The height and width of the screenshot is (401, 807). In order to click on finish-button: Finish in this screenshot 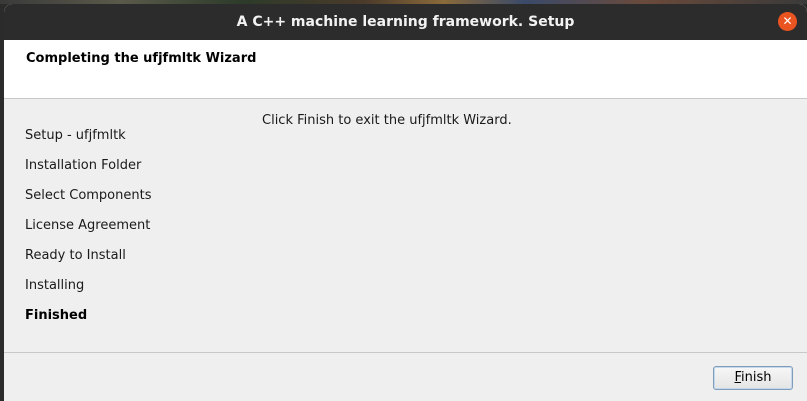, I will do `click(753, 378)`.